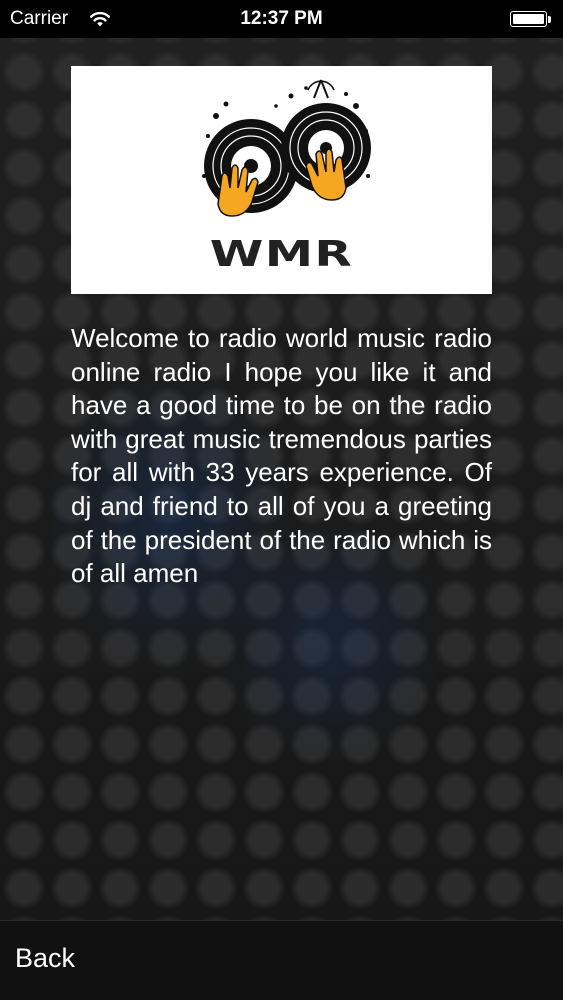 This screenshot has width=563, height=1000. Describe the element at coordinates (45, 958) in the screenshot. I see `back-button: Back` at that location.